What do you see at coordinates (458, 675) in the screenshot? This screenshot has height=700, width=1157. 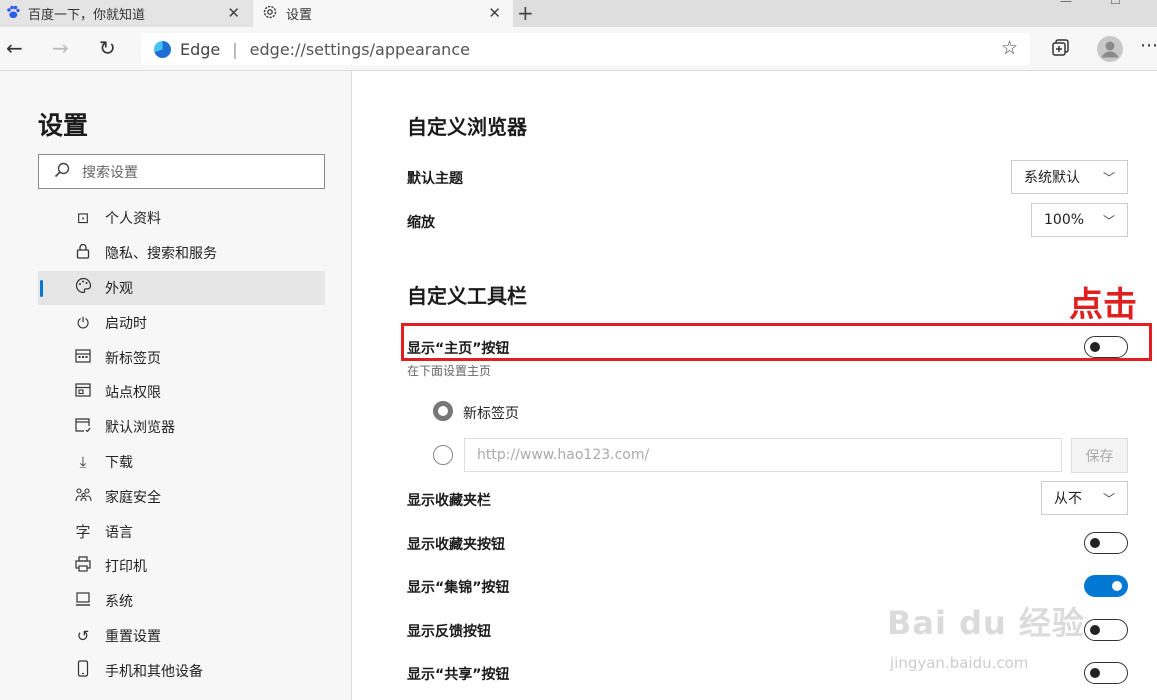 I see `share-label: 显示“共享”按钮` at bounding box center [458, 675].